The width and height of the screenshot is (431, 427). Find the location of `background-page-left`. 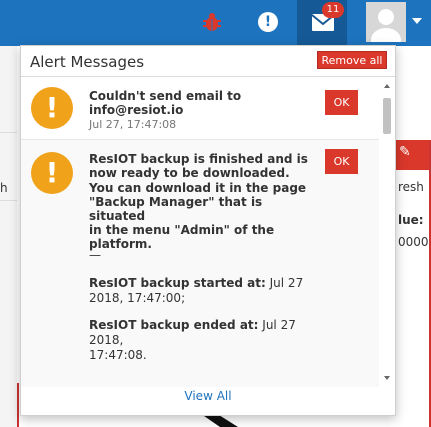

background-page-left is located at coordinates (8, 236).